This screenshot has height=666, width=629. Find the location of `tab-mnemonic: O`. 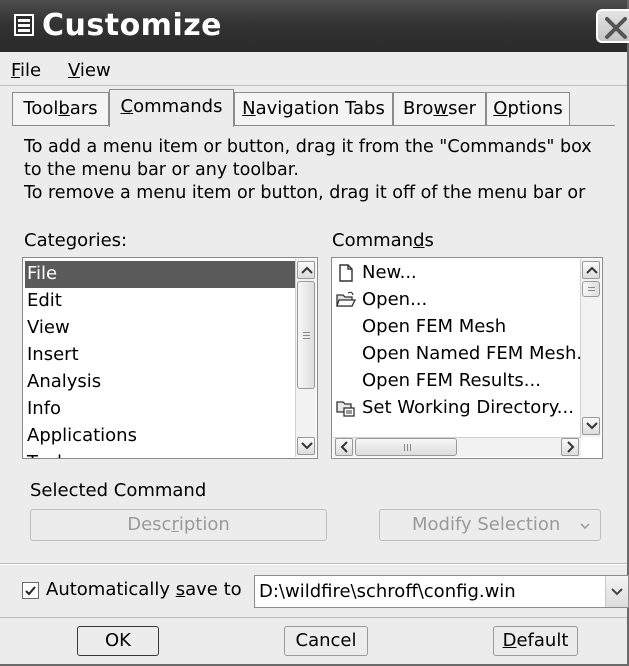

tab-mnemonic: O is located at coordinates (500, 108).